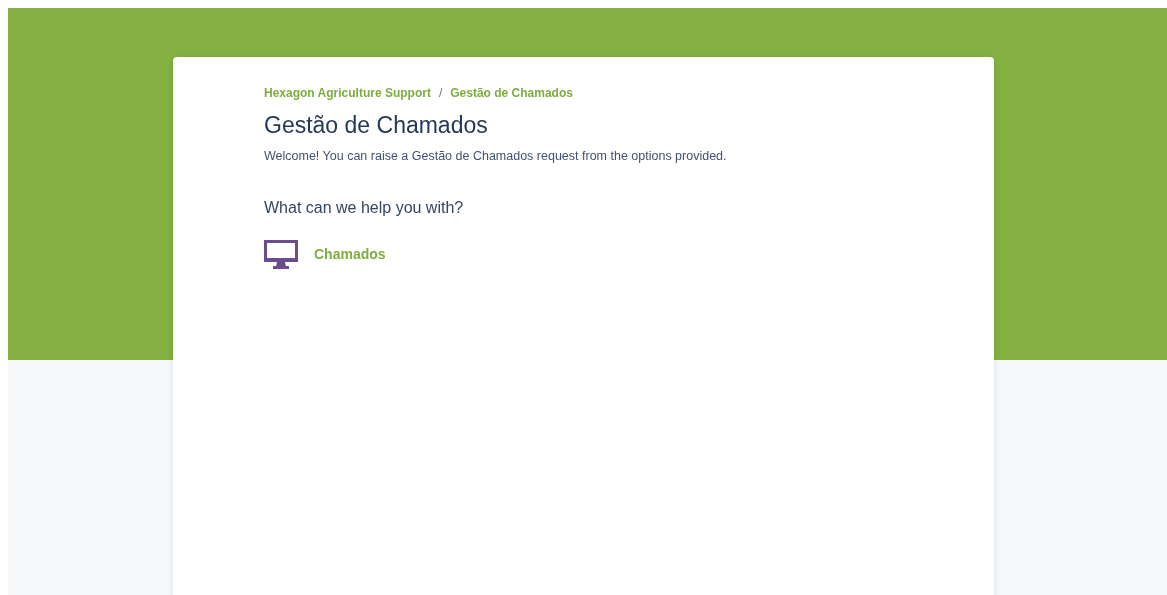 The height and width of the screenshot is (595, 1167). What do you see at coordinates (350, 254) in the screenshot?
I see `option-link: Chamados` at bounding box center [350, 254].